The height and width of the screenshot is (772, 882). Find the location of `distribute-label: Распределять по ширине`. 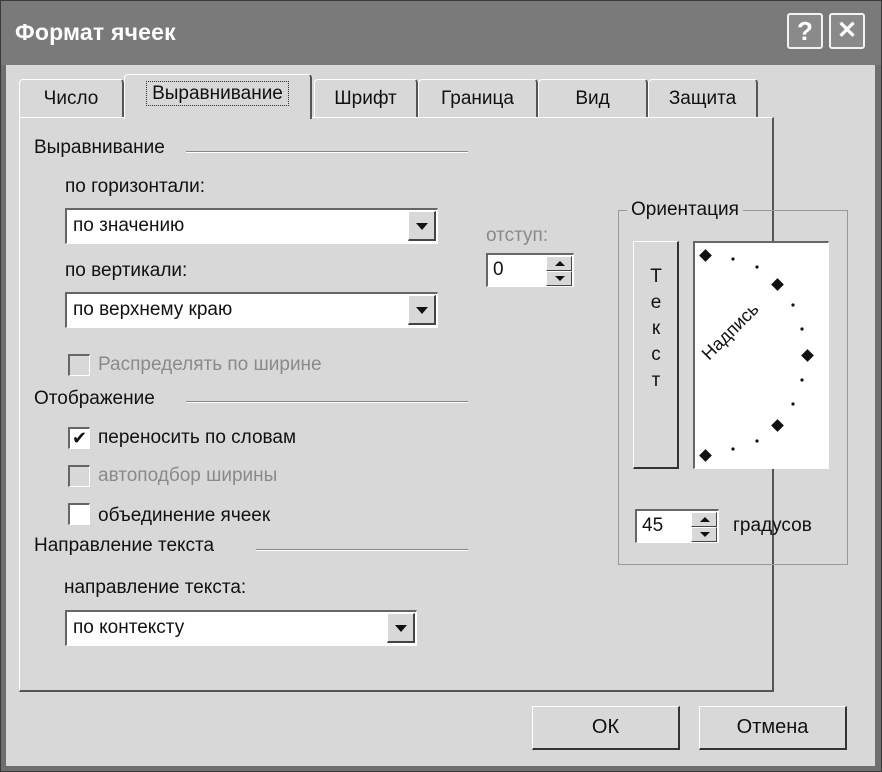

distribute-label: Распределять по ширине is located at coordinates (210, 364).